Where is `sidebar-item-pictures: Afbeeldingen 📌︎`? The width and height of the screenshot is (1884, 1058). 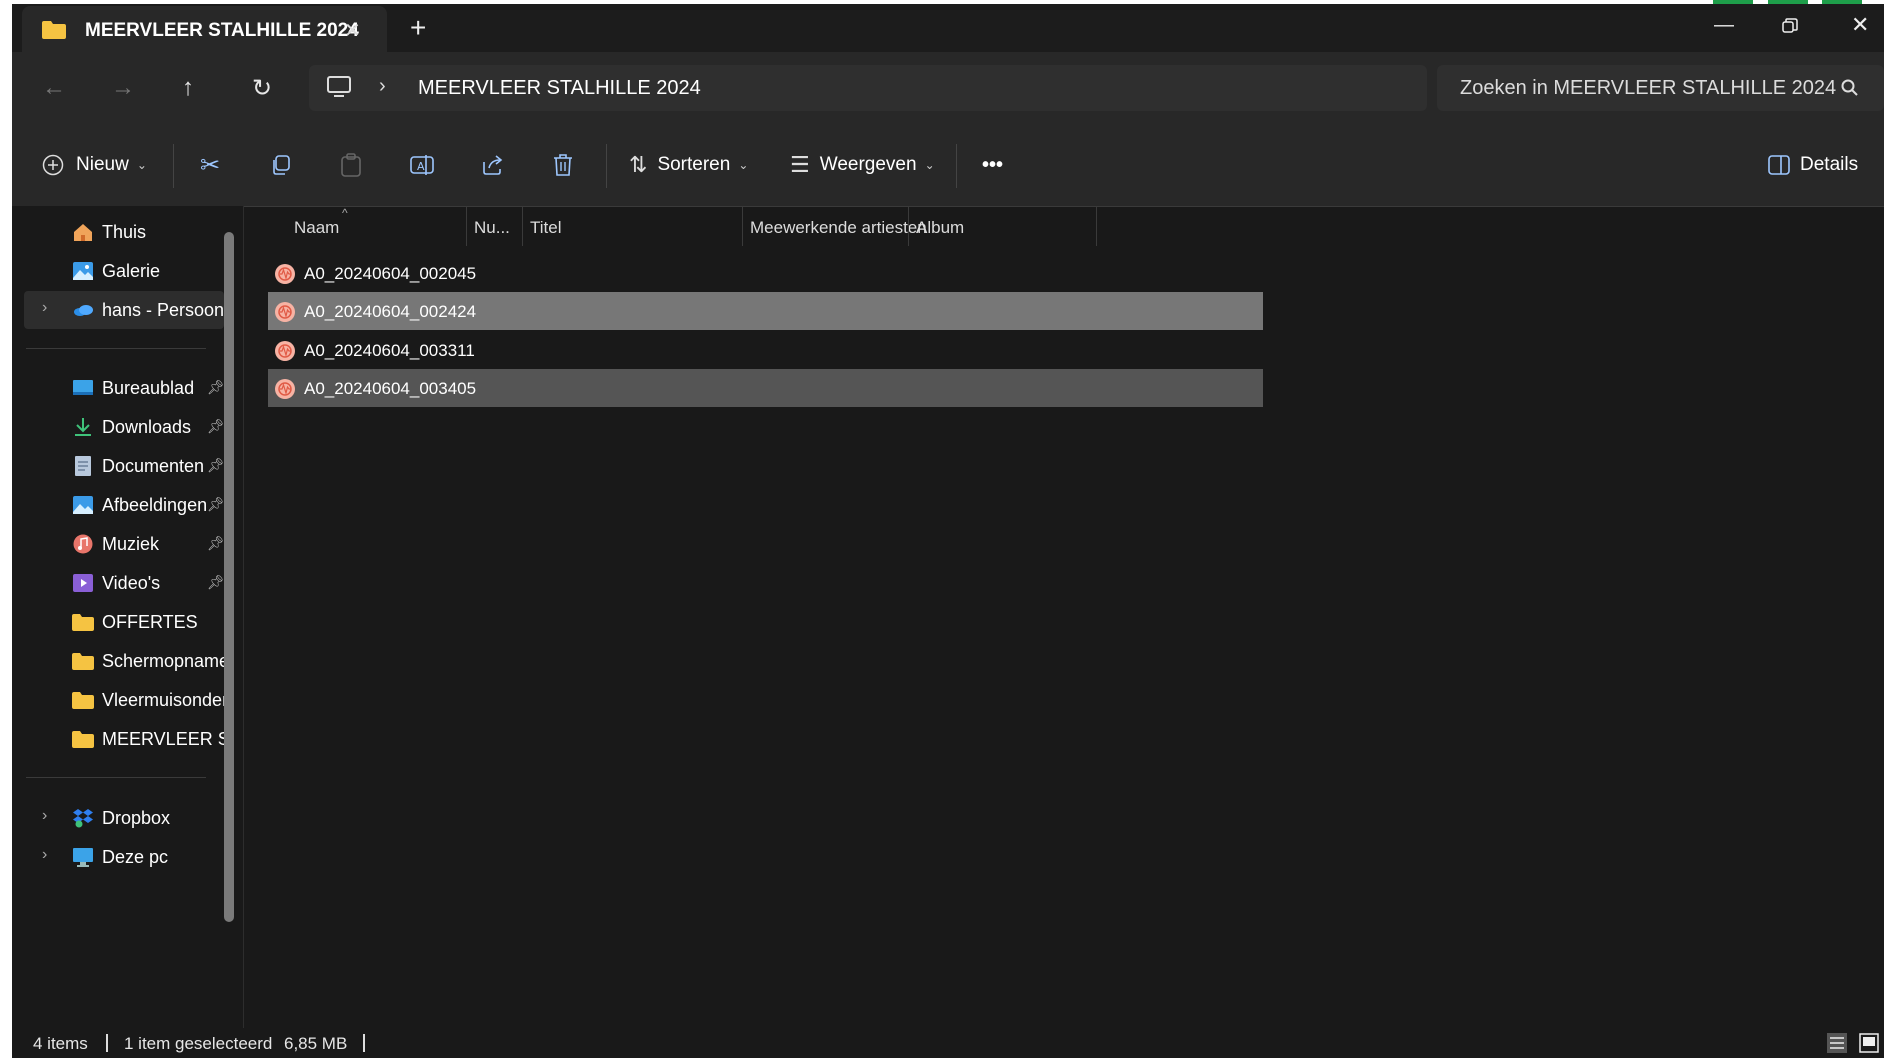
sidebar-item-pictures: Afbeeldingen 📌︎ is located at coordinates (124, 505).